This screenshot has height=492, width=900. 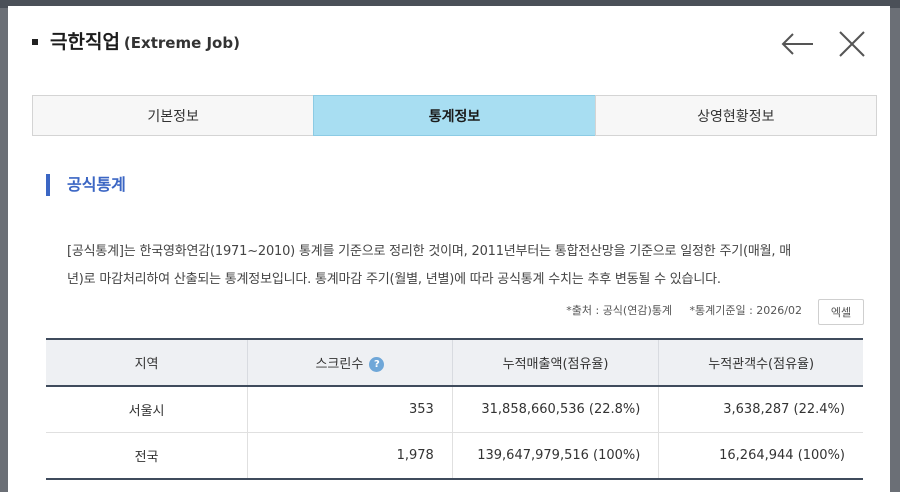 I want to click on movie-title: 극한직업 (Extreme Job), so click(x=145, y=42).